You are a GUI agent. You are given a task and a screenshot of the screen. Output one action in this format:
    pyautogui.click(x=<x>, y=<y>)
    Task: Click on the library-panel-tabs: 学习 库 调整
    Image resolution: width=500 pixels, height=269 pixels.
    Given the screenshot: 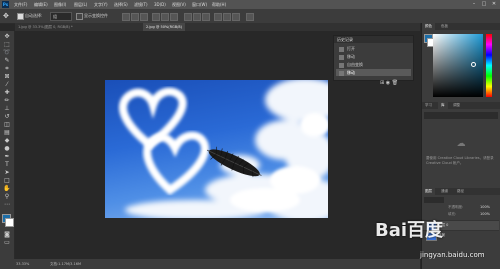 What is the action you would take?
    pyautogui.click(x=461, y=105)
    